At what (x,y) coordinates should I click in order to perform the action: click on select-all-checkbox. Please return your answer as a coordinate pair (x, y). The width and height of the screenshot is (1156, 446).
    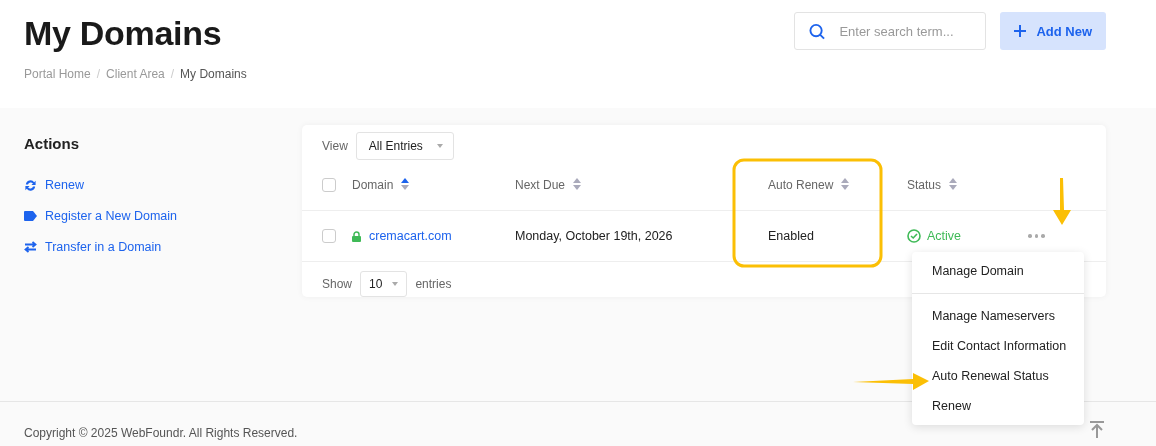
    Looking at the image, I should click on (329, 185).